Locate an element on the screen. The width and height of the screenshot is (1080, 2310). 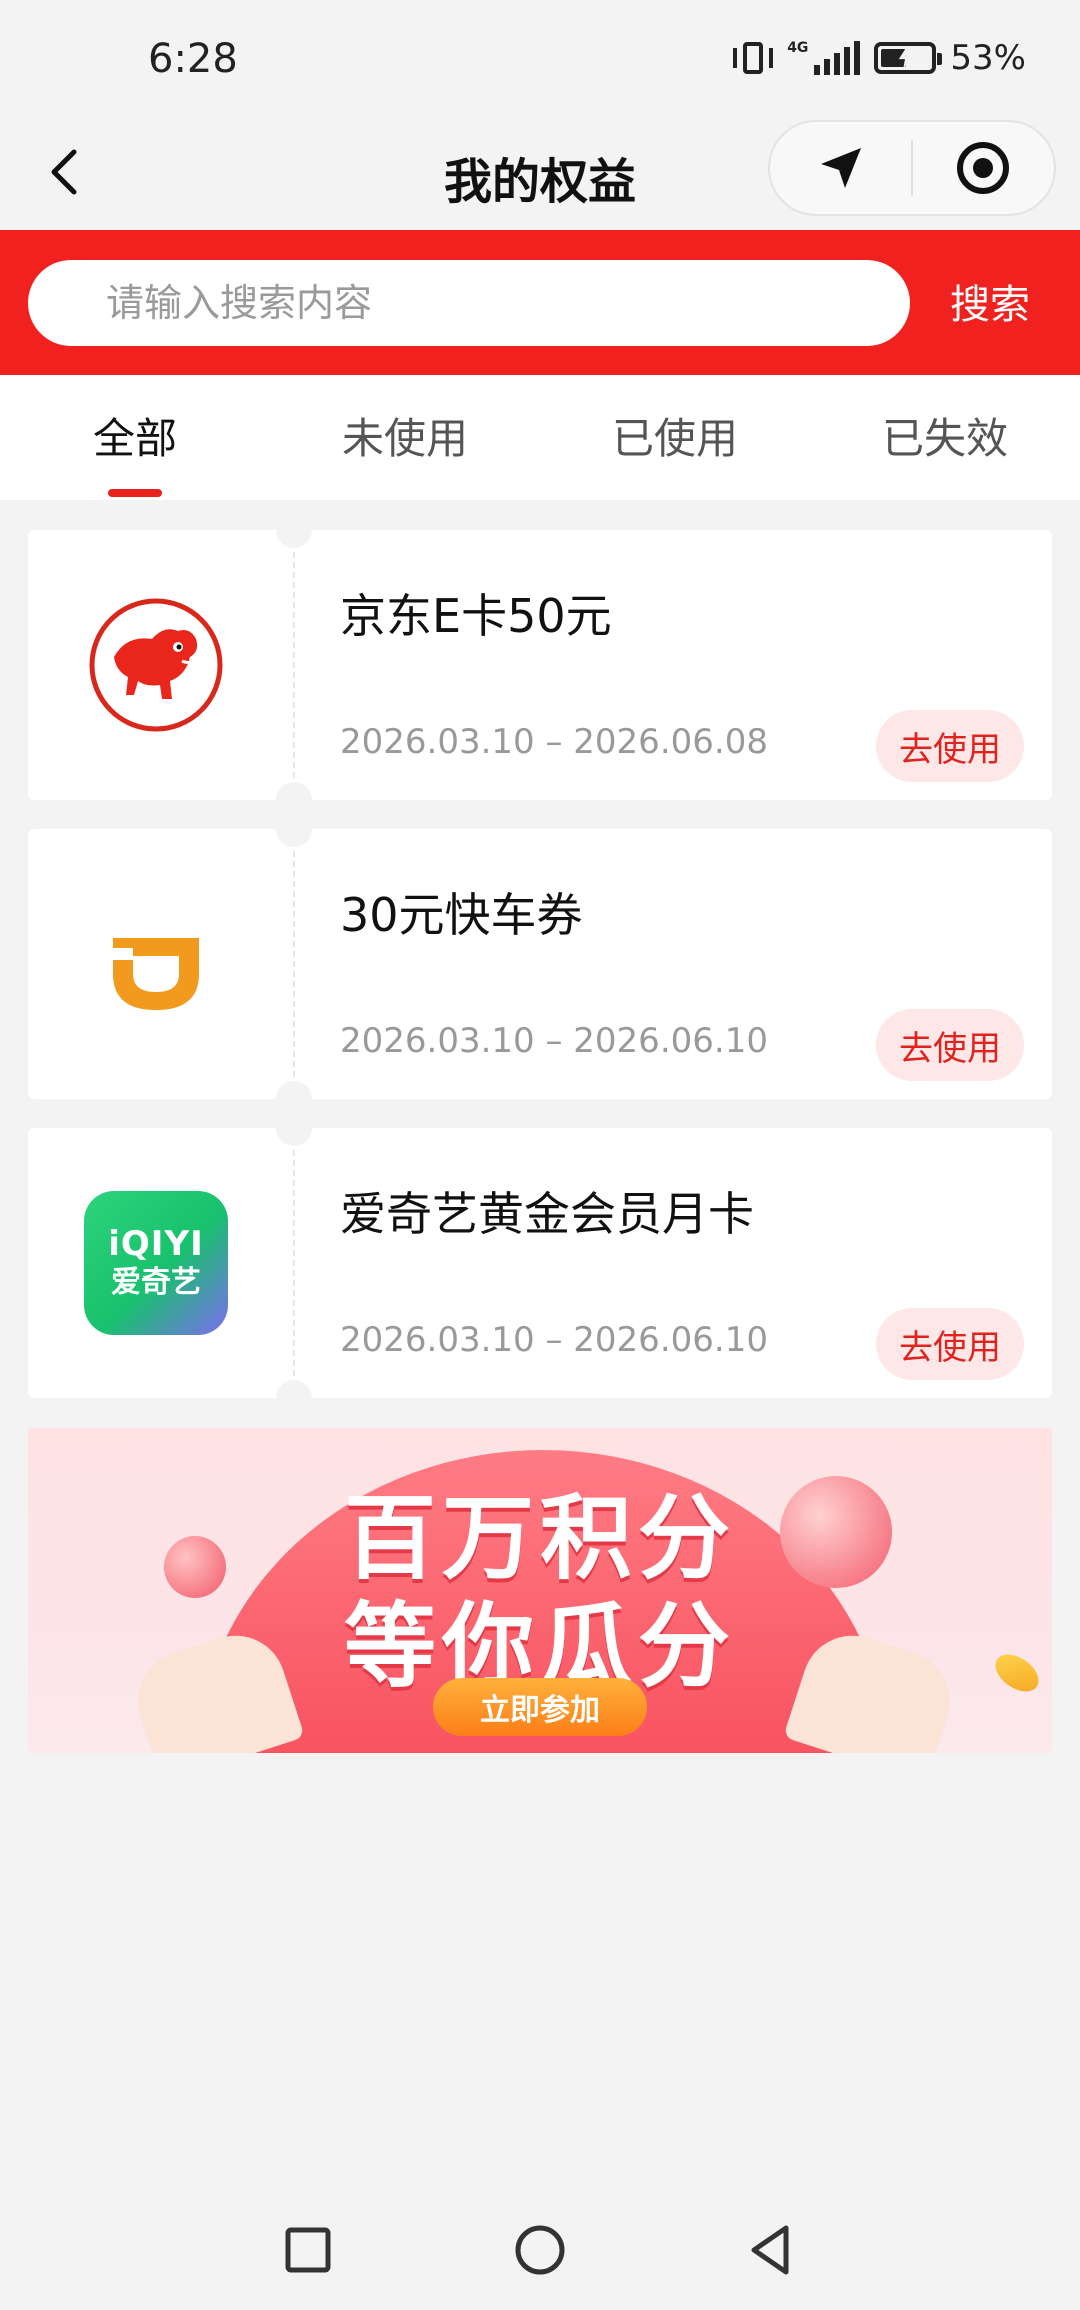
coupon-card: 30元快车券 2026.03.10 – 2026.06.10 去使用 is located at coordinates (540, 964).